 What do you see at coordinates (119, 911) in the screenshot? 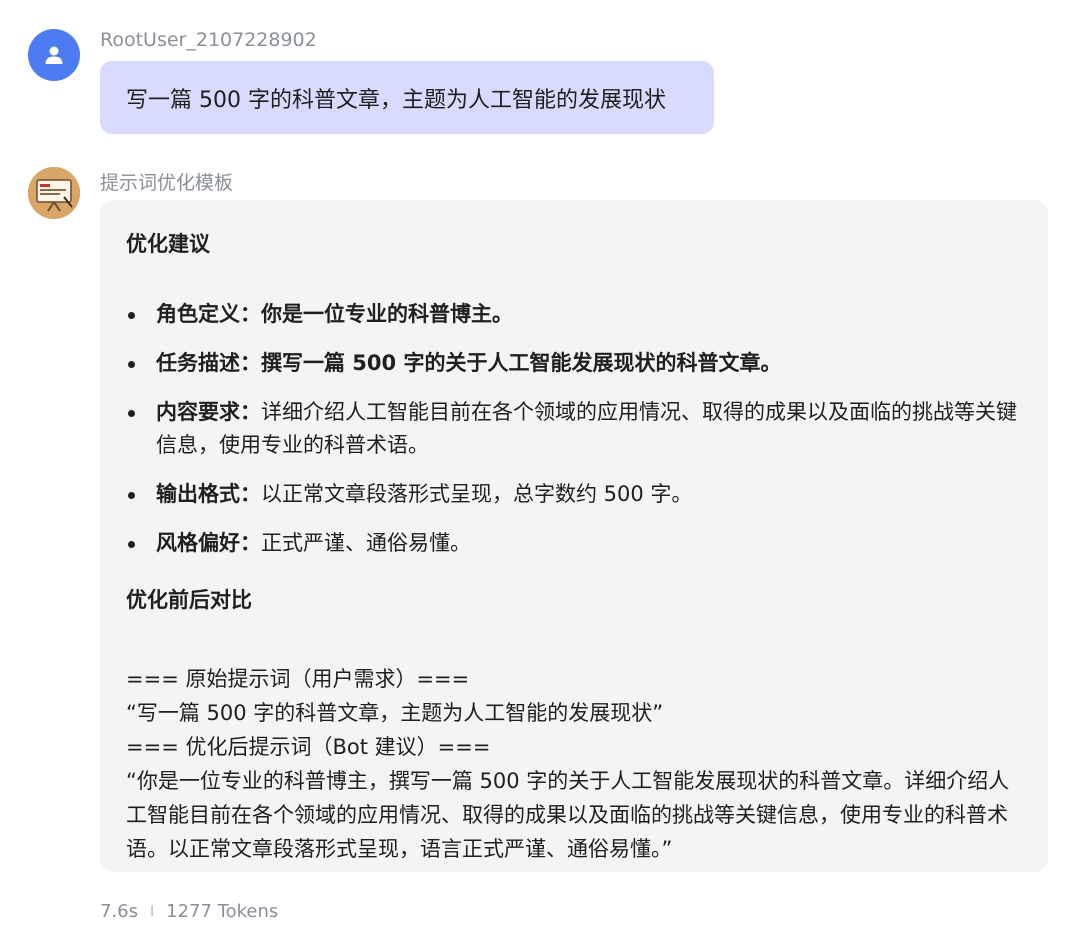
I see `response-time: 7.6s` at bounding box center [119, 911].